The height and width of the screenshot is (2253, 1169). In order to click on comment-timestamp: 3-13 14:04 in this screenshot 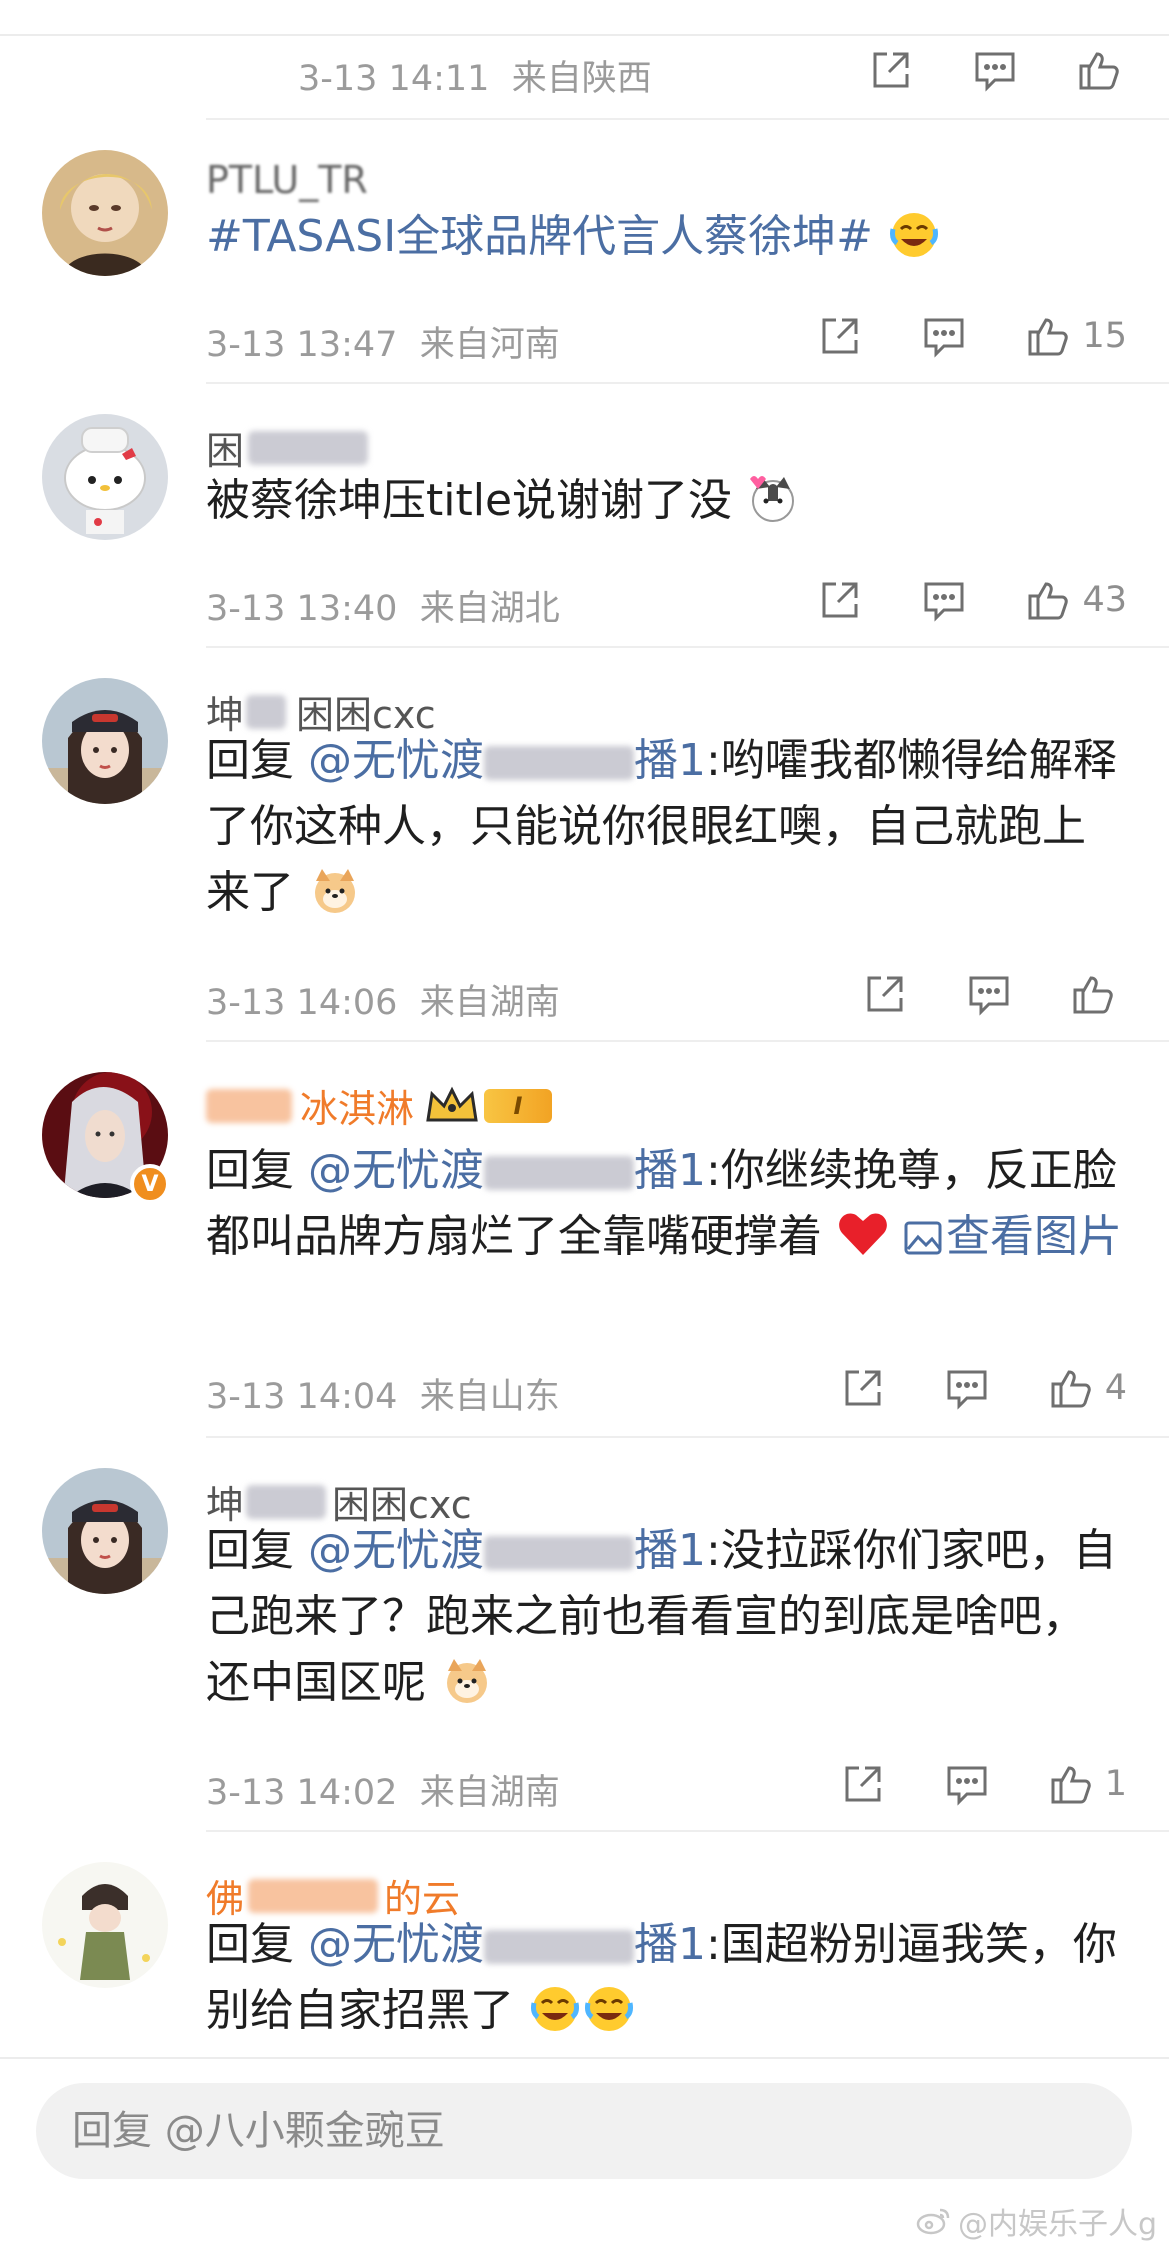, I will do `click(302, 1397)`.